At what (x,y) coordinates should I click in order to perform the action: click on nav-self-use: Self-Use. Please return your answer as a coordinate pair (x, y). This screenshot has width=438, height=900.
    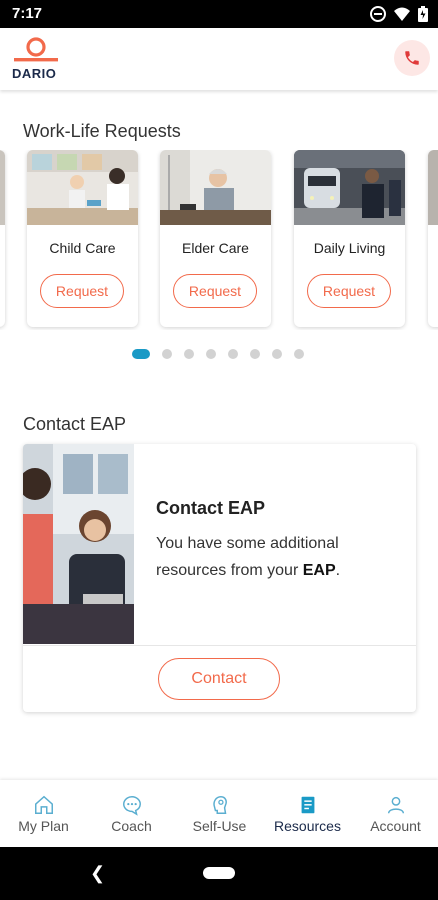
    Looking at the image, I should click on (219, 813).